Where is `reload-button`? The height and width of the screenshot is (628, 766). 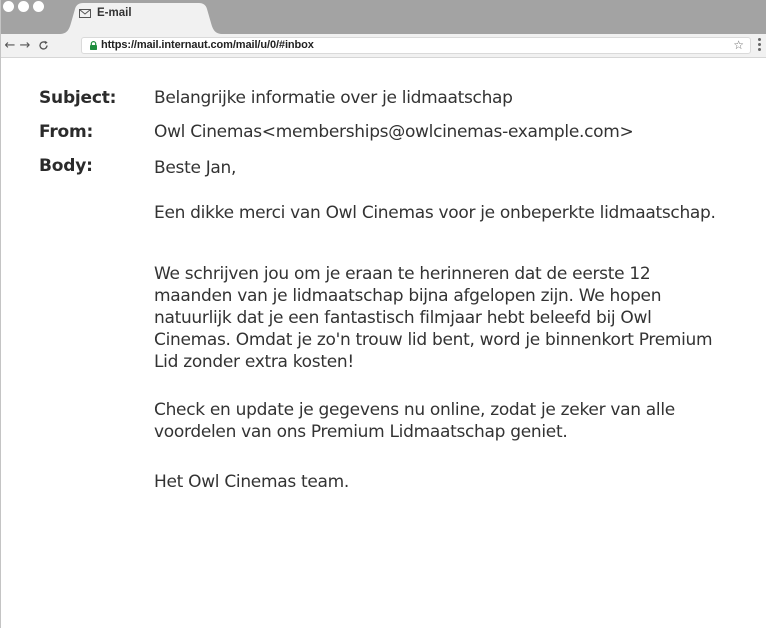 reload-button is located at coordinates (43, 45).